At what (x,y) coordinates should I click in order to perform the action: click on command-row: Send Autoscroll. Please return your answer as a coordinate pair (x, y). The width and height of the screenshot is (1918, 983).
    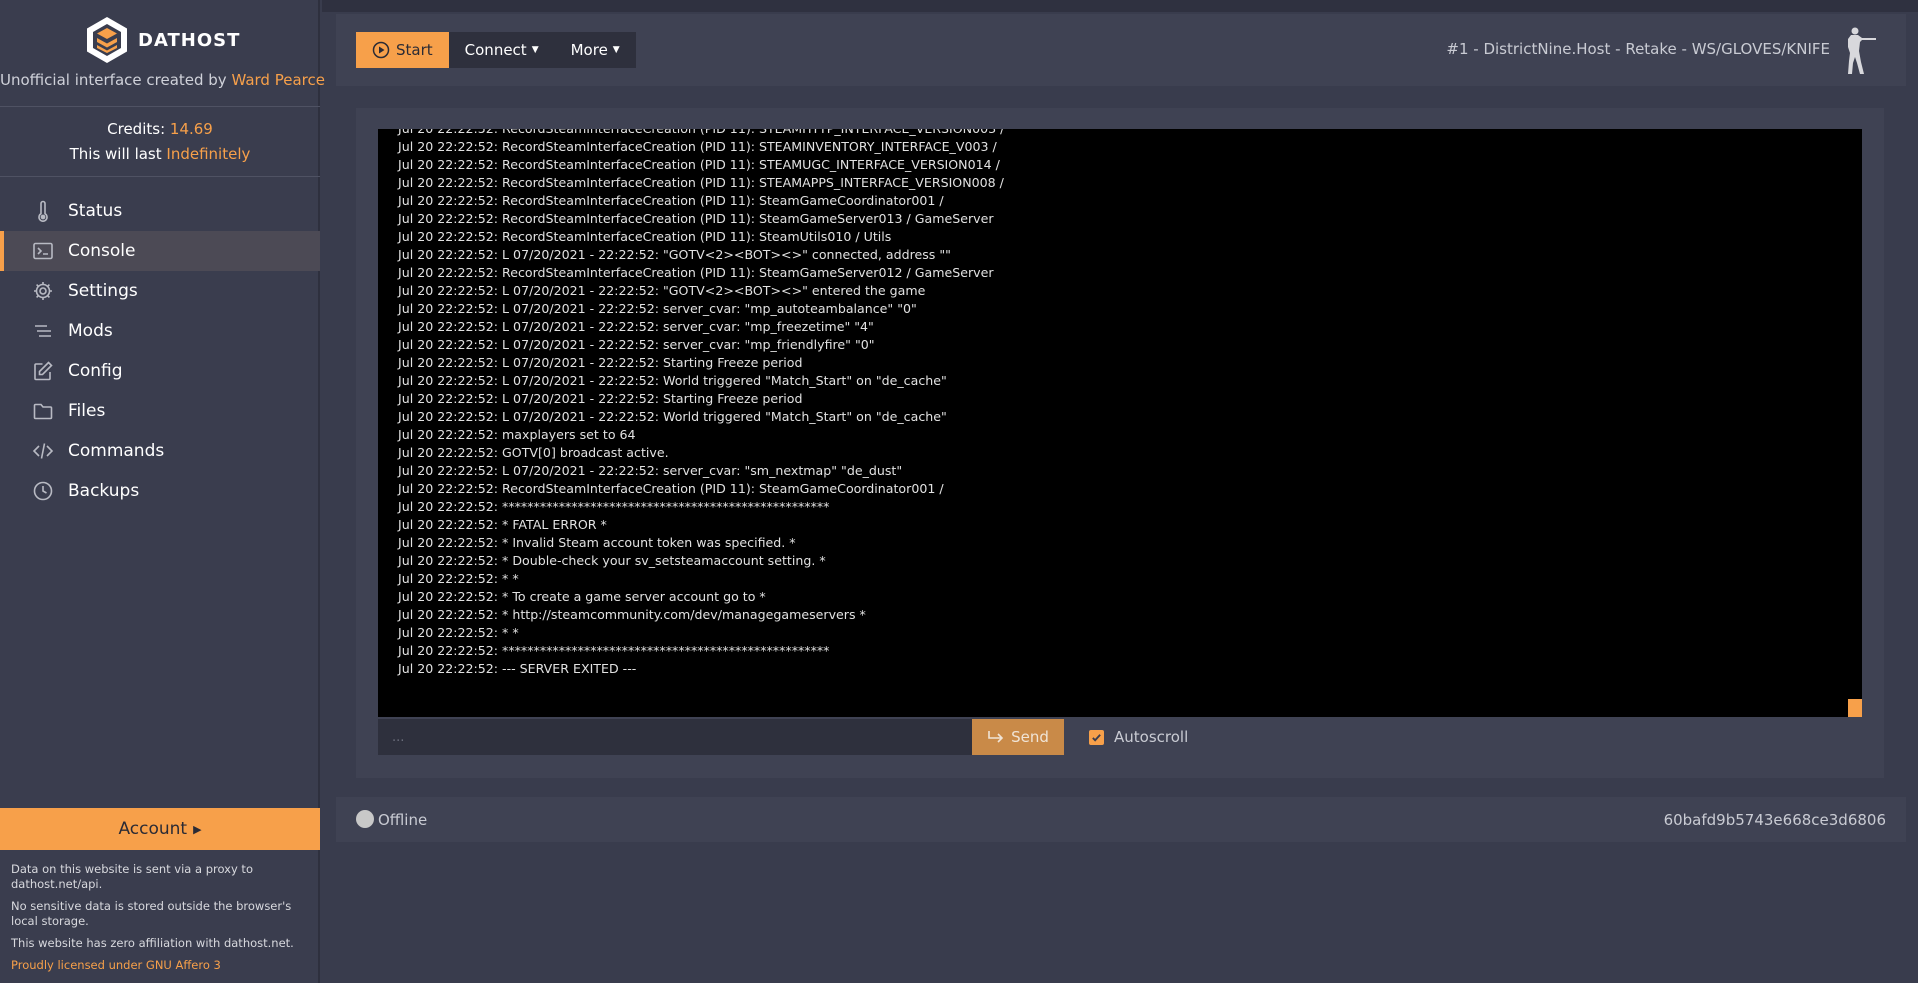
    Looking at the image, I should click on (783, 737).